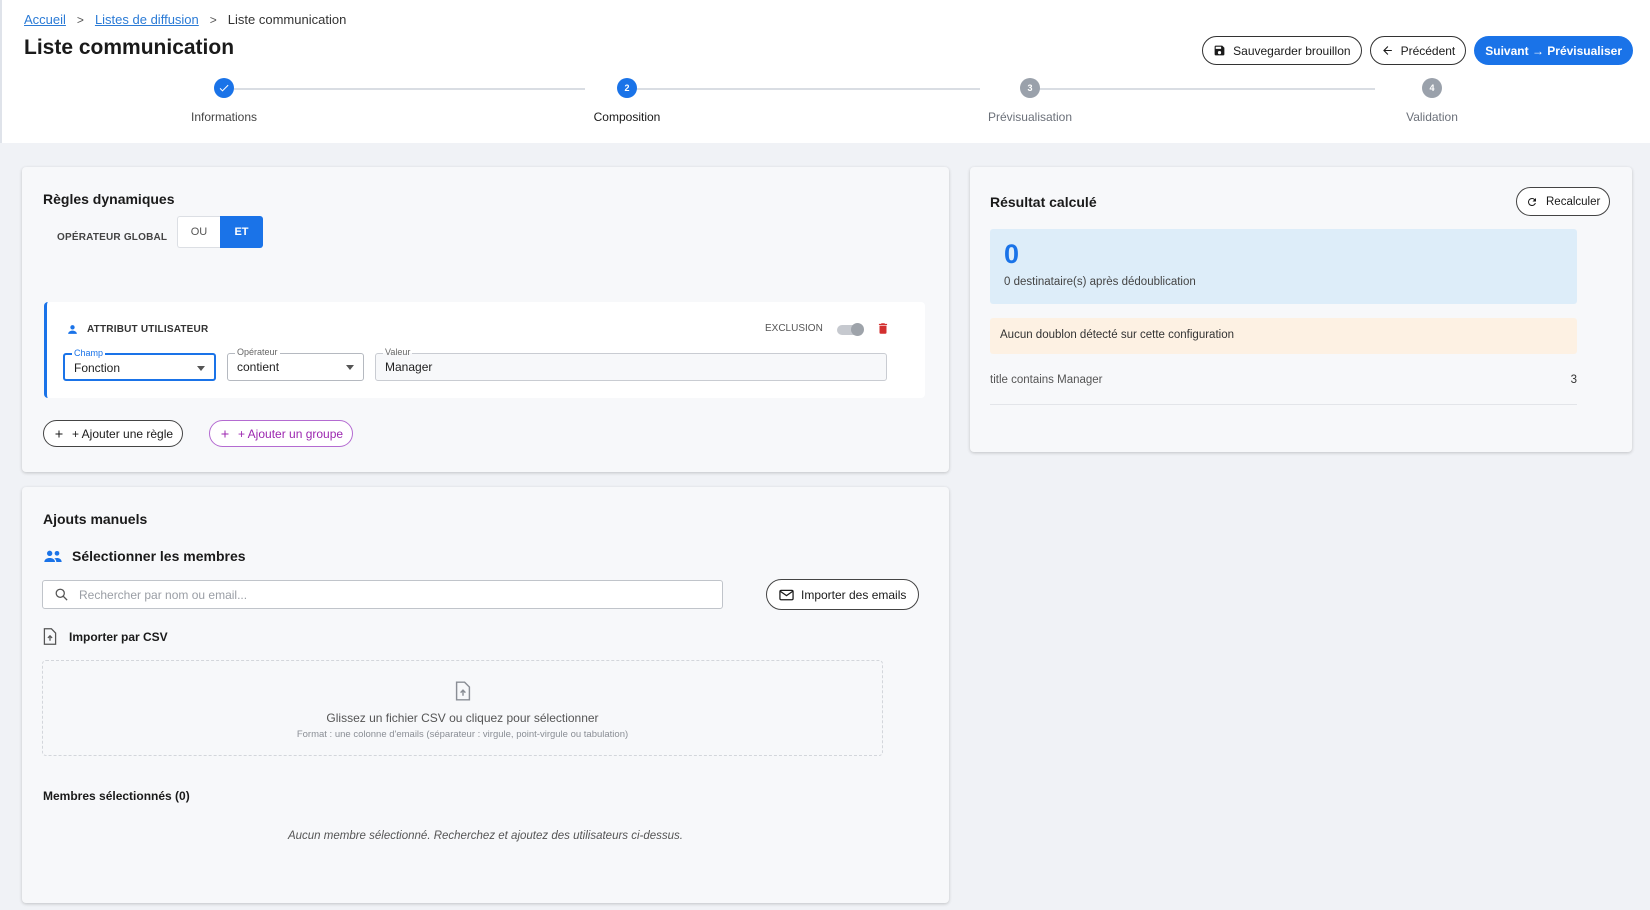 This screenshot has height=910, width=1650. What do you see at coordinates (257, 352) in the screenshot?
I see `operator-select-label: Opérateur` at bounding box center [257, 352].